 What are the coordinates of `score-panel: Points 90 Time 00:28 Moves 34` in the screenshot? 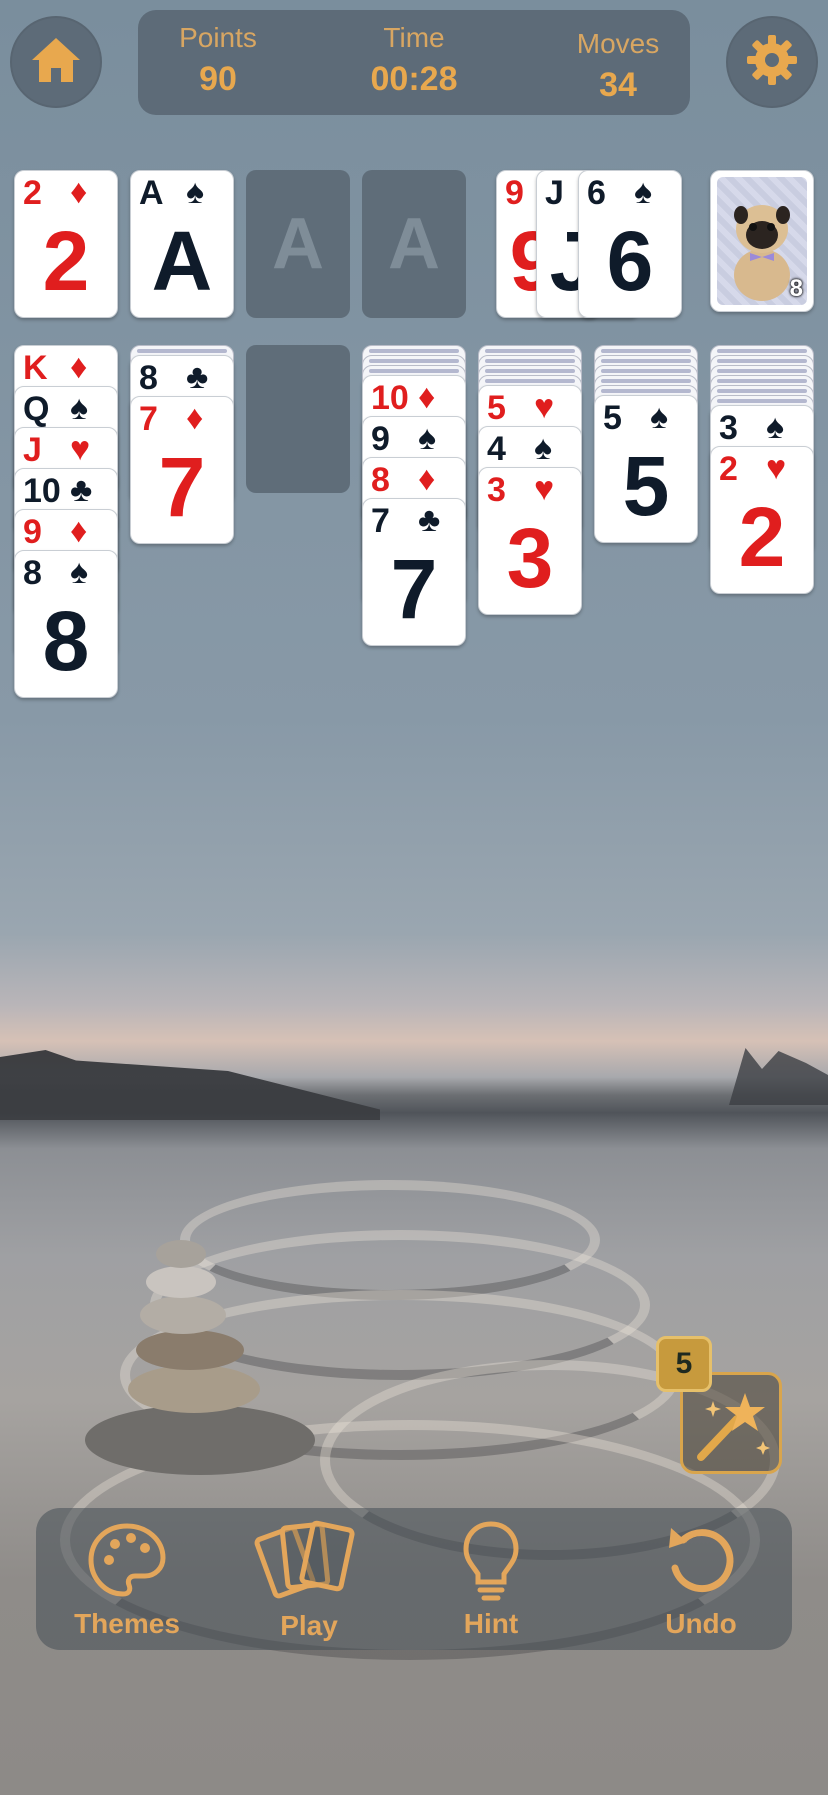 It's located at (414, 62).